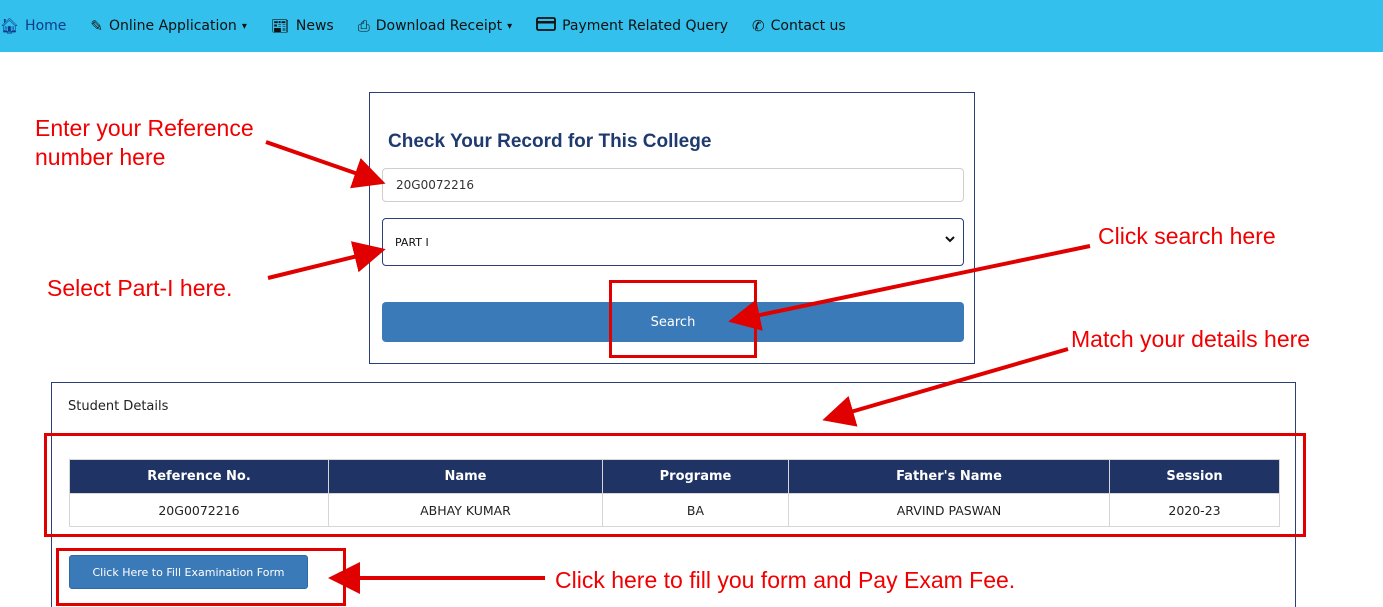 Image resolution: width=1383 pixels, height=607 pixels. I want to click on column-header: Session, so click(1194, 476).